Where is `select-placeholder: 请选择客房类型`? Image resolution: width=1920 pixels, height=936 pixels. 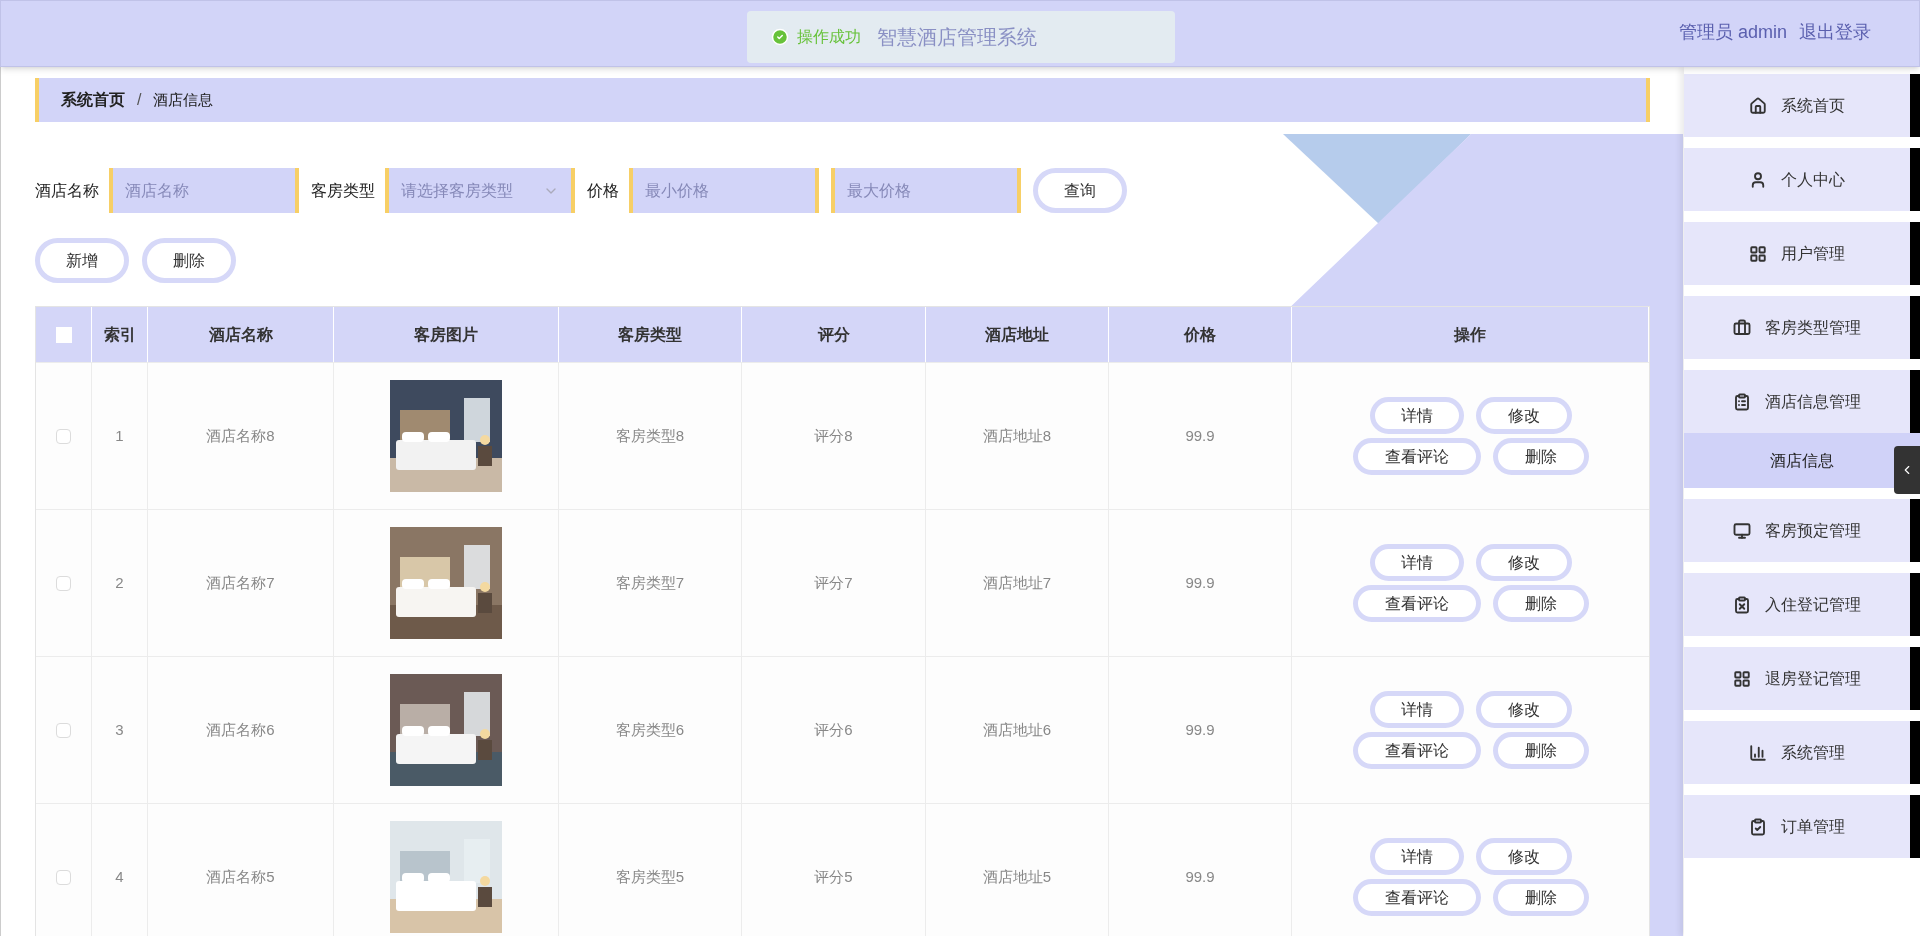
select-placeholder: 请选择客房类型 is located at coordinates (457, 190).